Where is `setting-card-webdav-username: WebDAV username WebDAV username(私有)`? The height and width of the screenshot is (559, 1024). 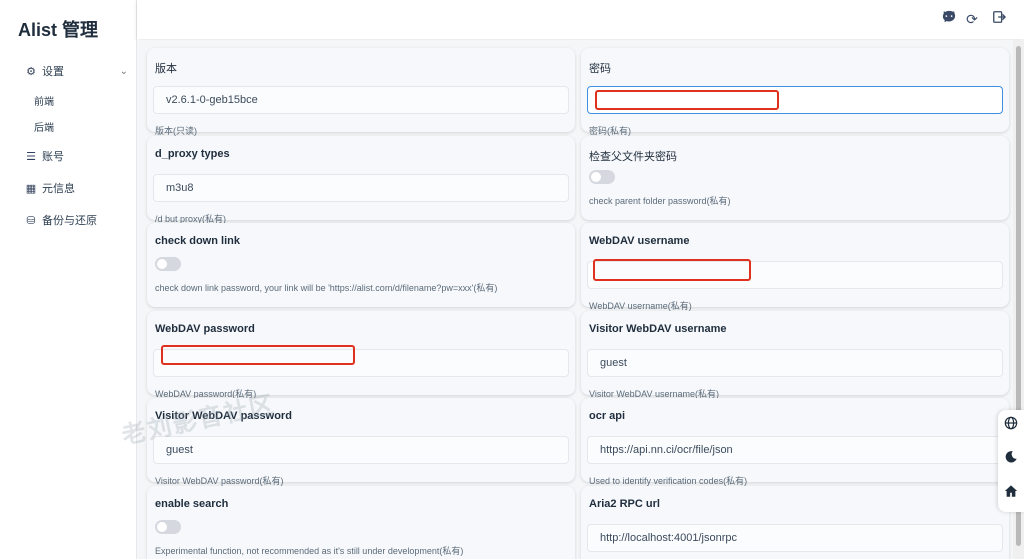 setting-card-webdav-username: WebDAV username WebDAV username(私有) is located at coordinates (795, 267).